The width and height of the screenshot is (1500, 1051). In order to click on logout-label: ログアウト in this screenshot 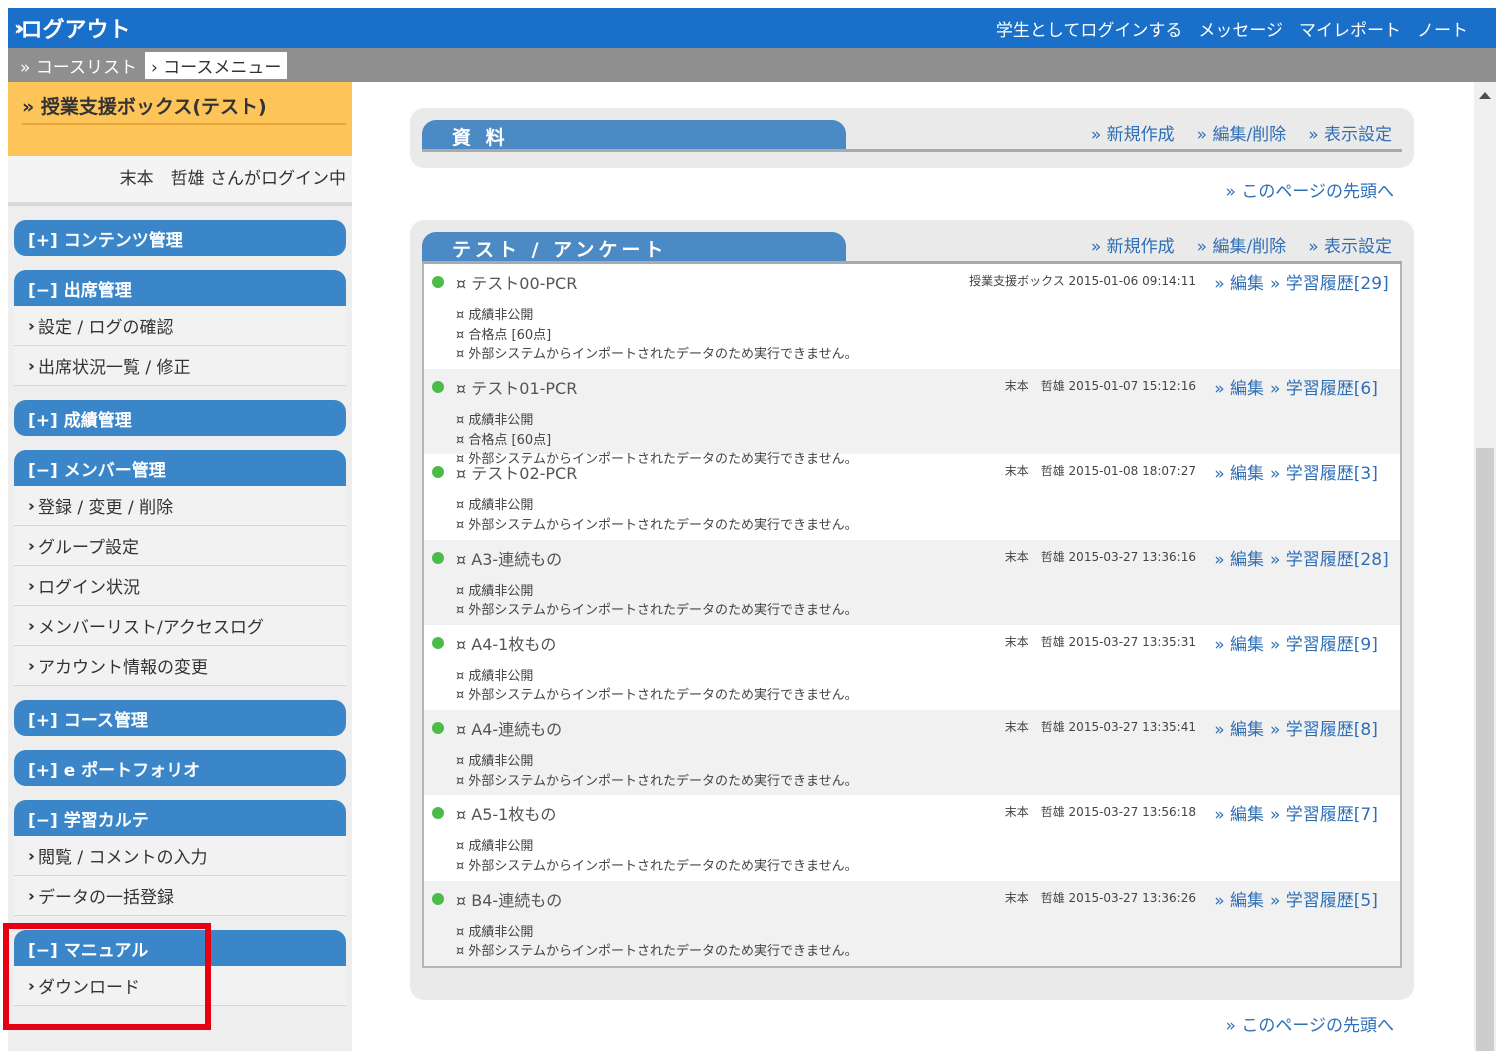, I will do `click(75, 30)`.